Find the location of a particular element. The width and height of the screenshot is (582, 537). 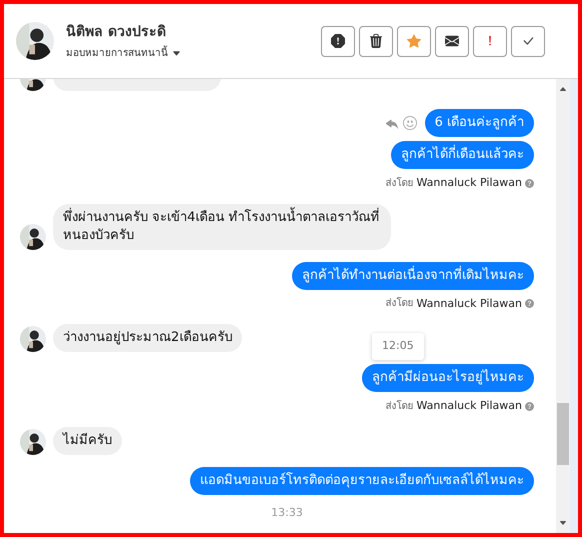

message-bubble: 6 เดือนค่ะลูกค้า is located at coordinates (479, 123).